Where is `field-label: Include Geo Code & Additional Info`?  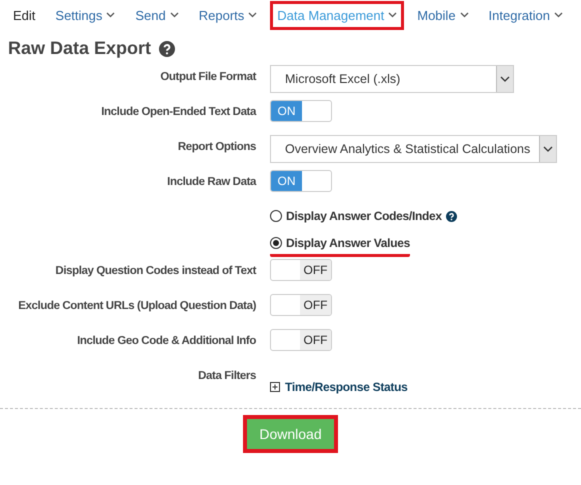
field-label: Include Geo Code & Additional Info is located at coordinates (166, 340).